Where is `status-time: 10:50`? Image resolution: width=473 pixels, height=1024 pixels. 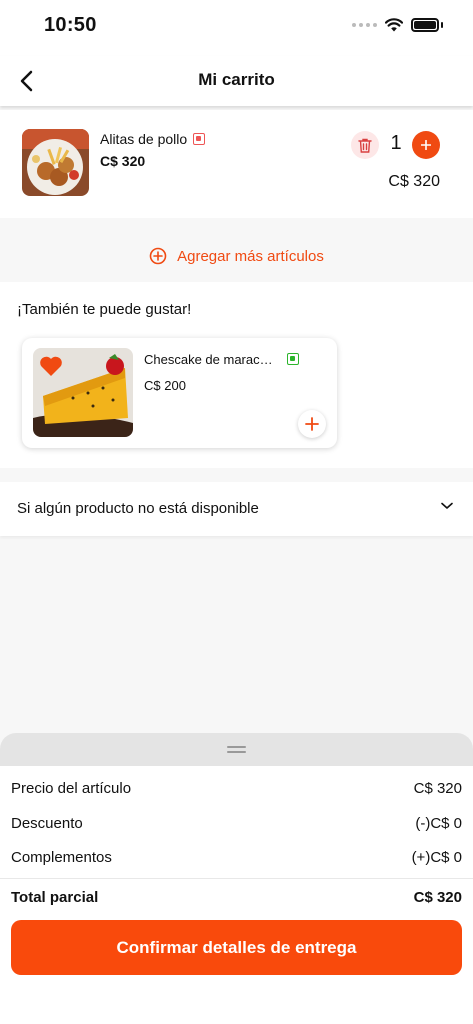
status-time: 10:50 is located at coordinates (70, 25).